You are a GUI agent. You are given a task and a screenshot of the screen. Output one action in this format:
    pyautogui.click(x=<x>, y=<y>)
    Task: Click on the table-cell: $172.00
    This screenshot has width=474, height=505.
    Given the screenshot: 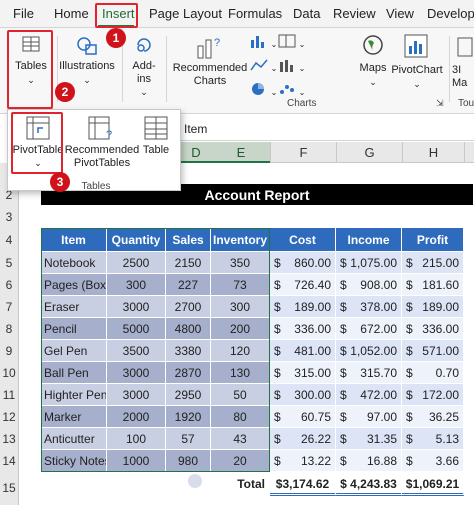 What is the action you would take?
    pyautogui.click(x=433, y=395)
    